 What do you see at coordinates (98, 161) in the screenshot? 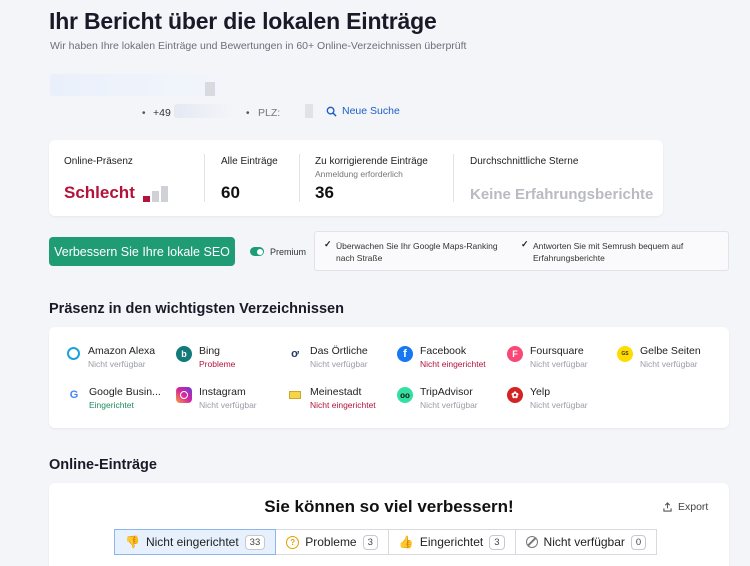
I see `presence-label: Online-Präsenz` at bounding box center [98, 161].